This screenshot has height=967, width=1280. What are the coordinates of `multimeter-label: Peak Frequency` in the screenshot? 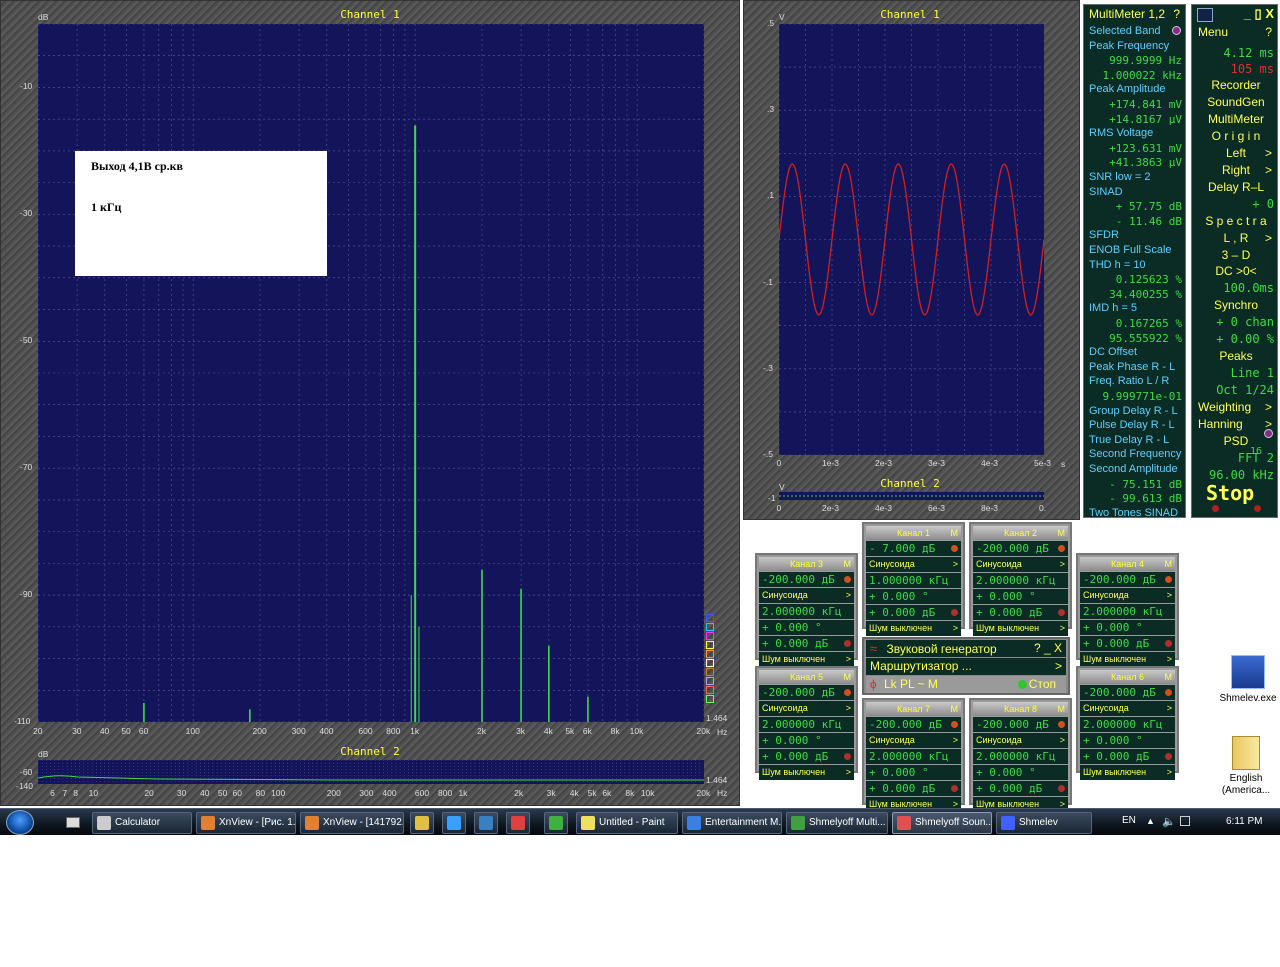 It's located at (1135, 46).